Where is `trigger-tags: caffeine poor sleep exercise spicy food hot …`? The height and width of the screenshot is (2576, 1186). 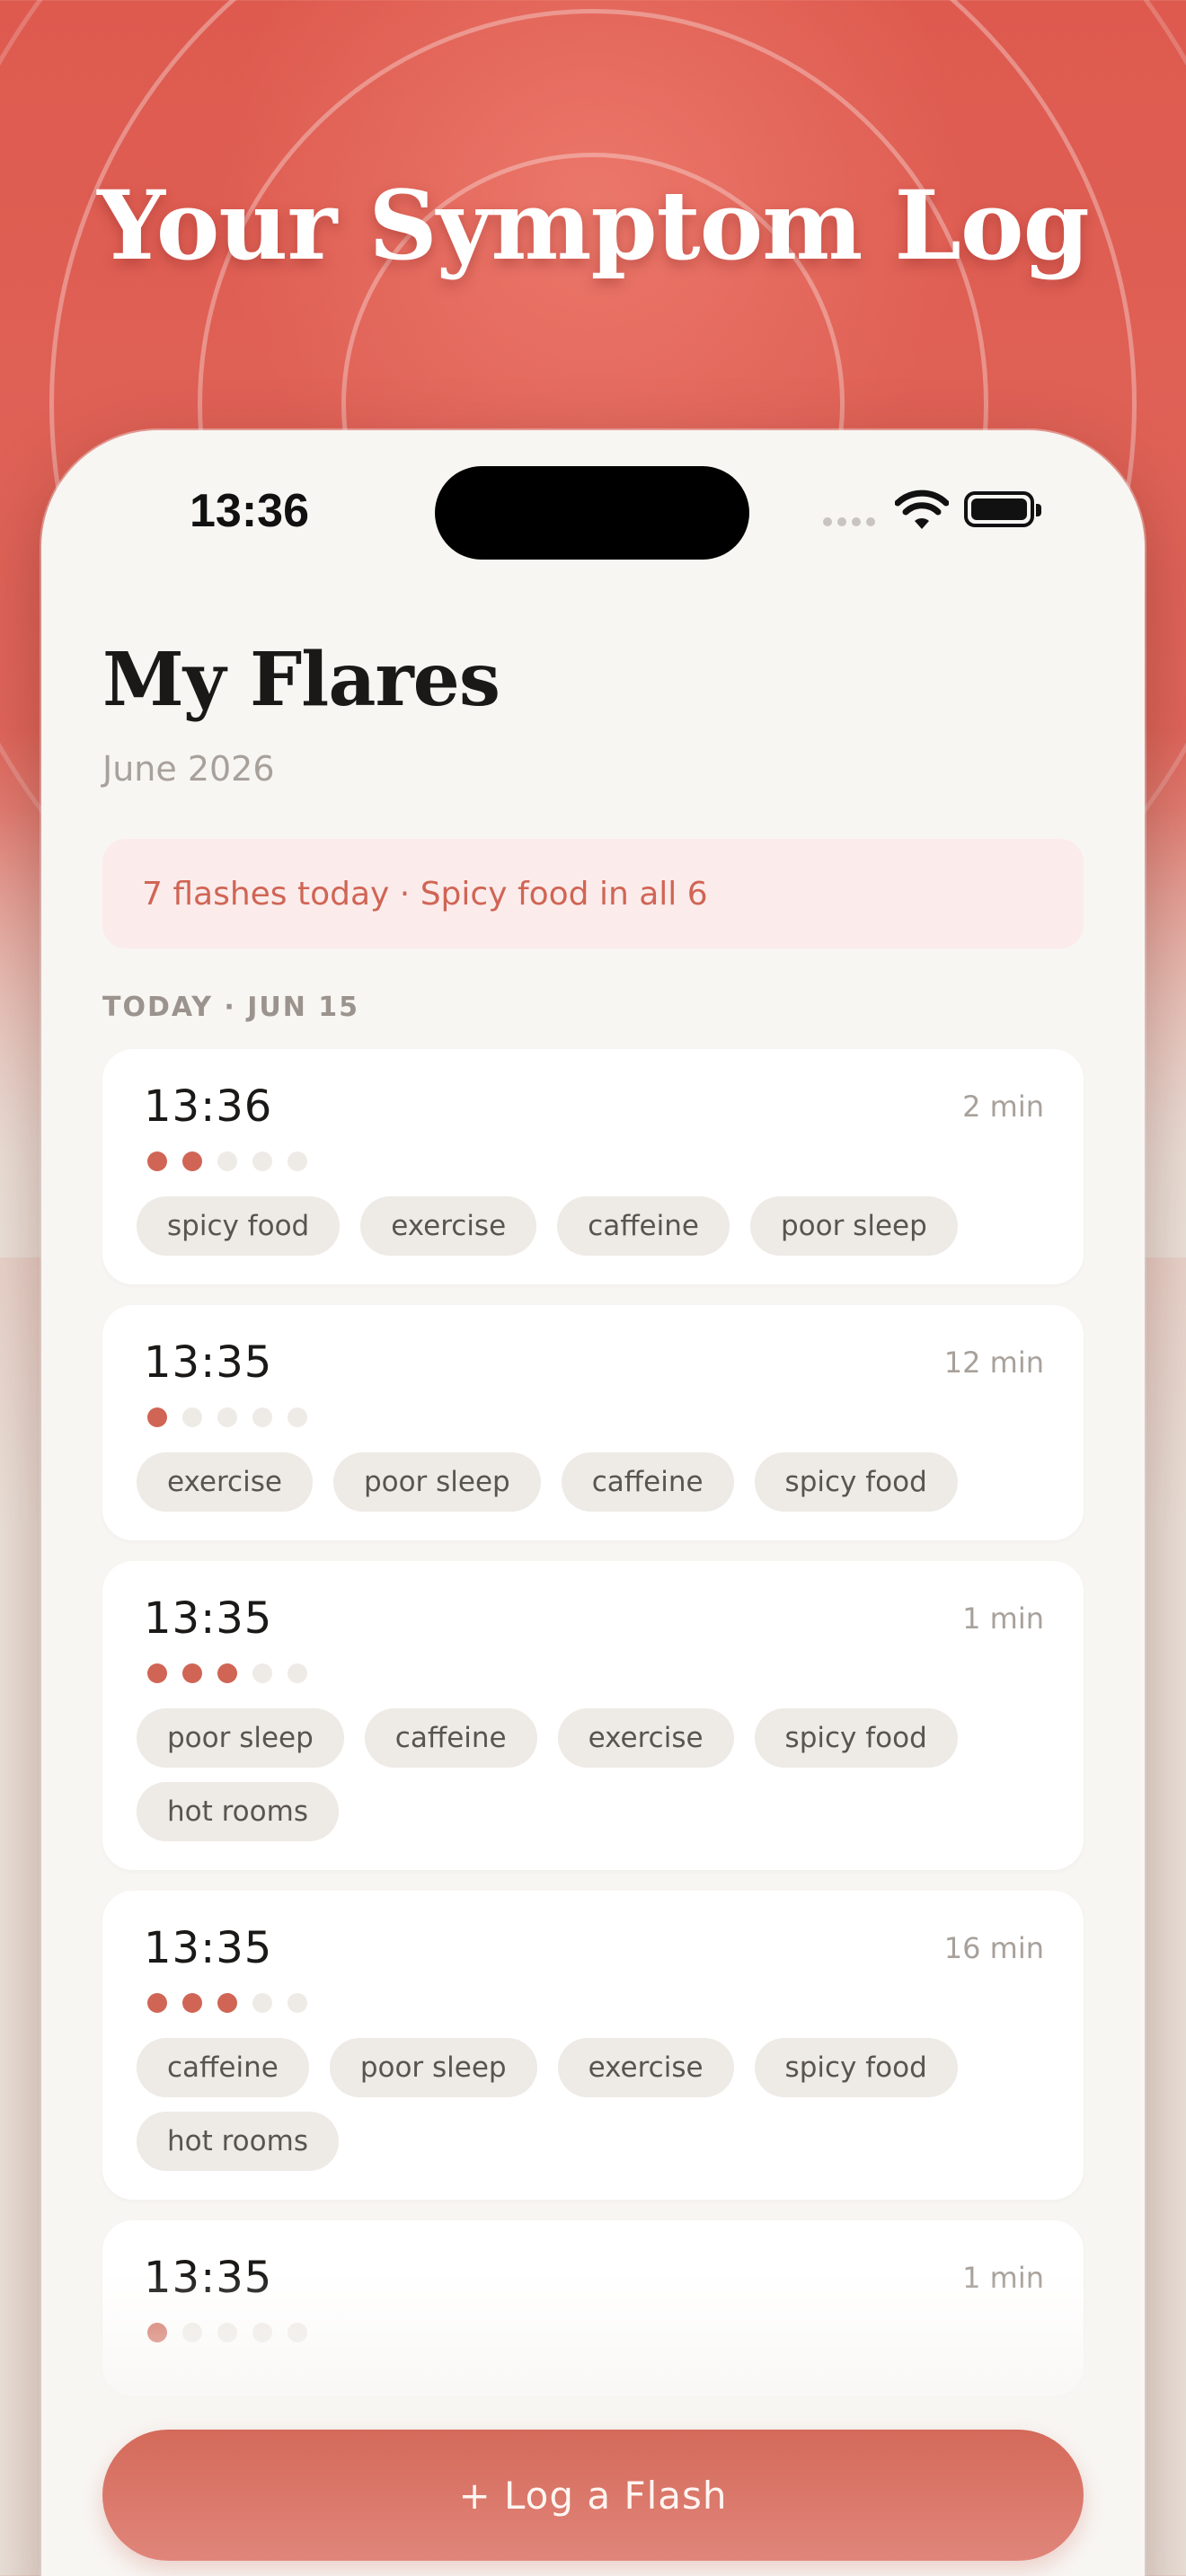 trigger-tags: caffeine poor sleep exercise spicy food hot … is located at coordinates (590, 2104).